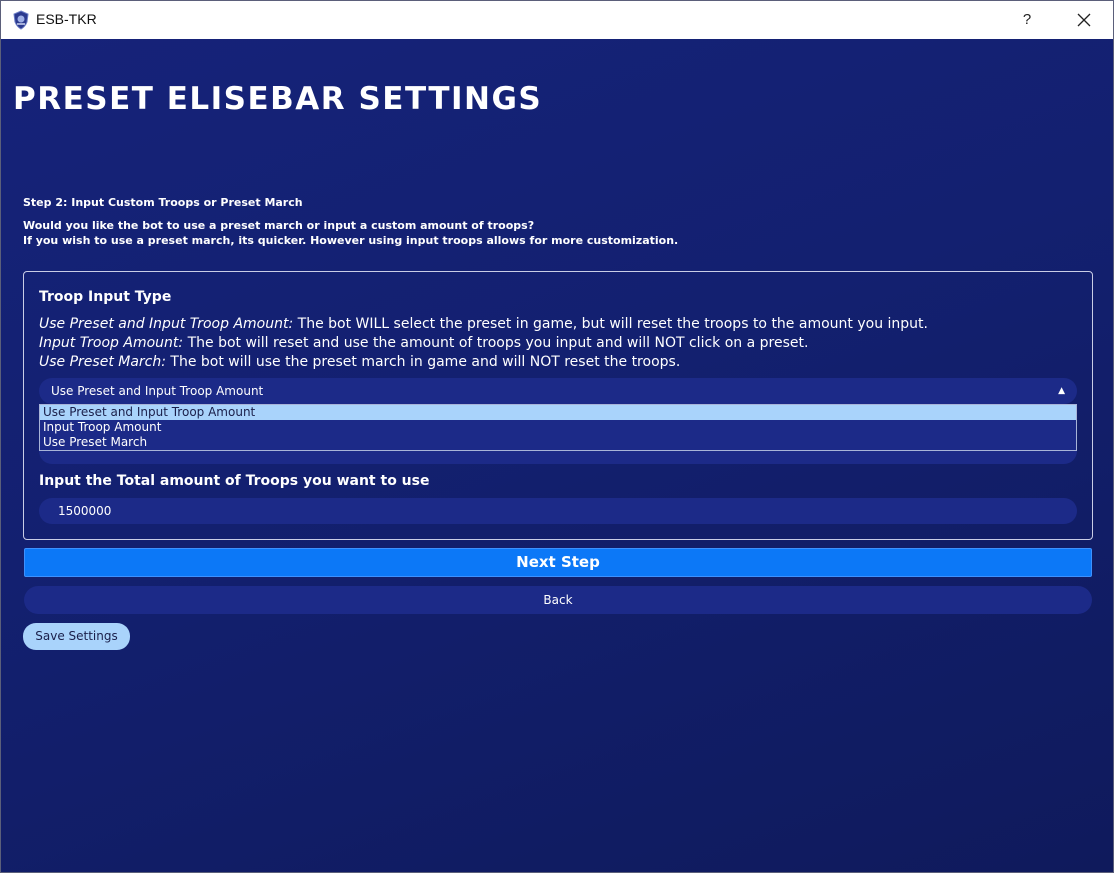 This screenshot has height=873, width=1114. Describe the element at coordinates (76, 636) in the screenshot. I see `save-settings-button: Save Settings` at that location.